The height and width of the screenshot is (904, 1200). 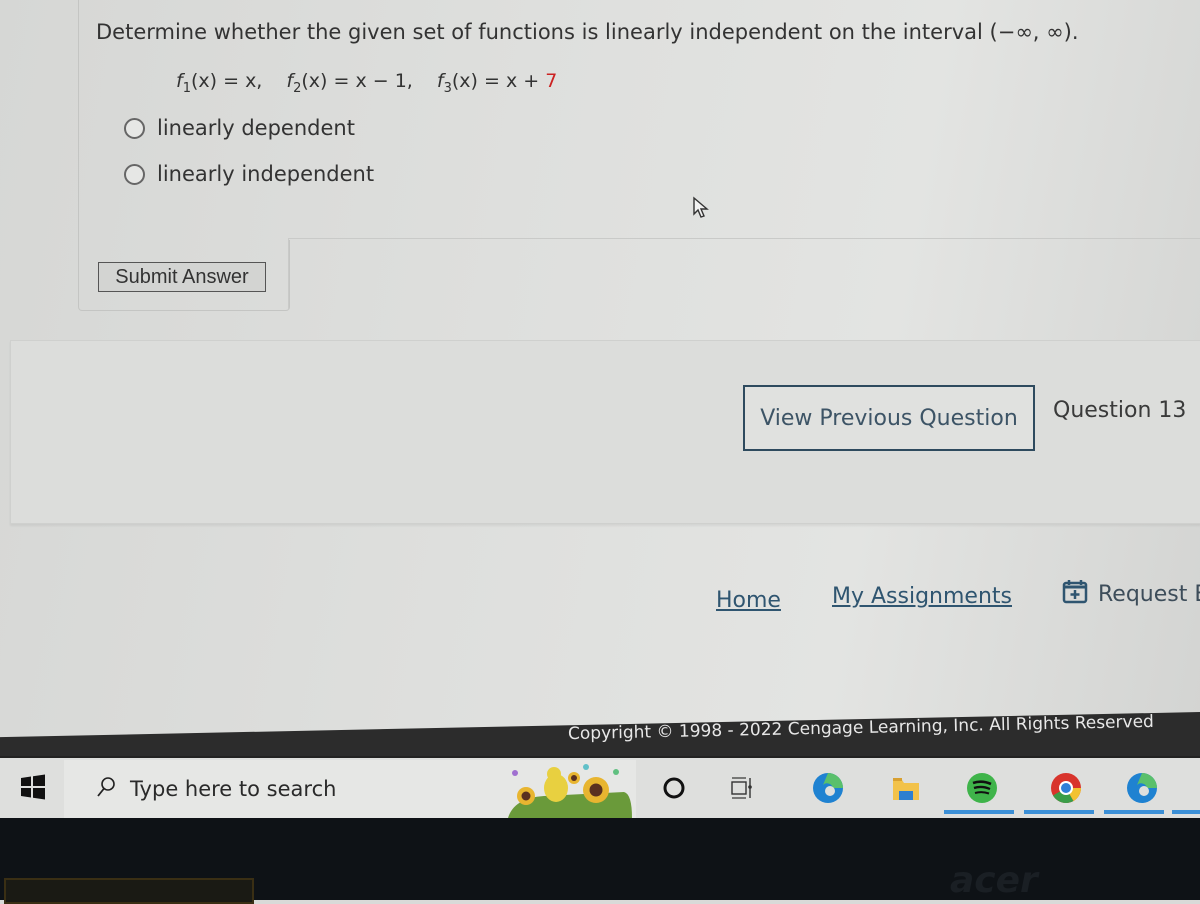 I want to click on option-label: linearly dependent, so click(x=256, y=128).